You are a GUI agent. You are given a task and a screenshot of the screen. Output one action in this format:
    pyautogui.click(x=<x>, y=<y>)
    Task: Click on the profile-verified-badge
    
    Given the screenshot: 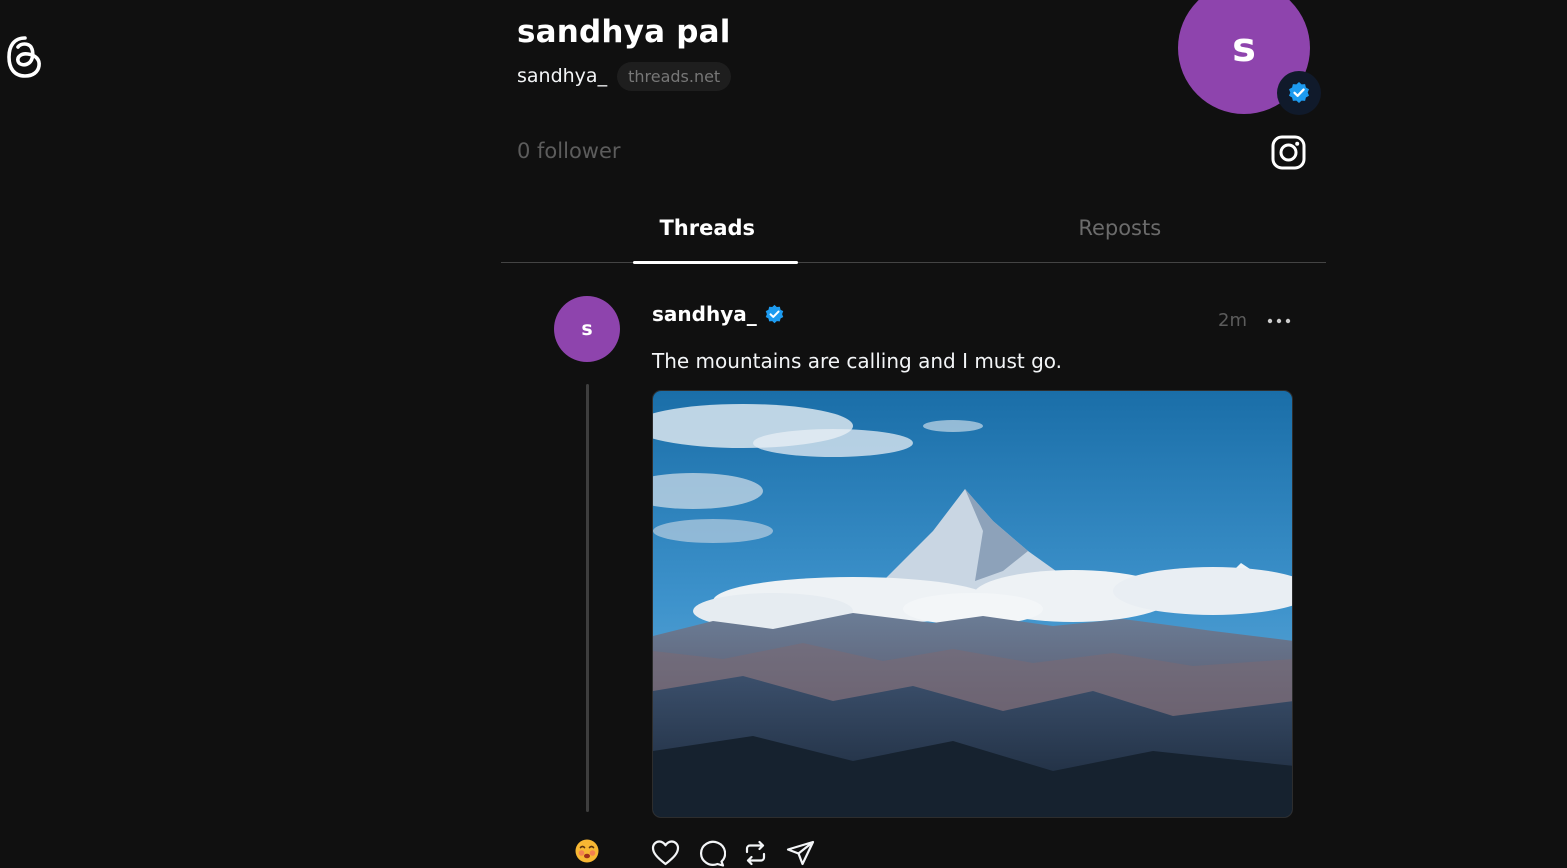 What is the action you would take?
    pyautogui.click(x=1299, y=93)
    